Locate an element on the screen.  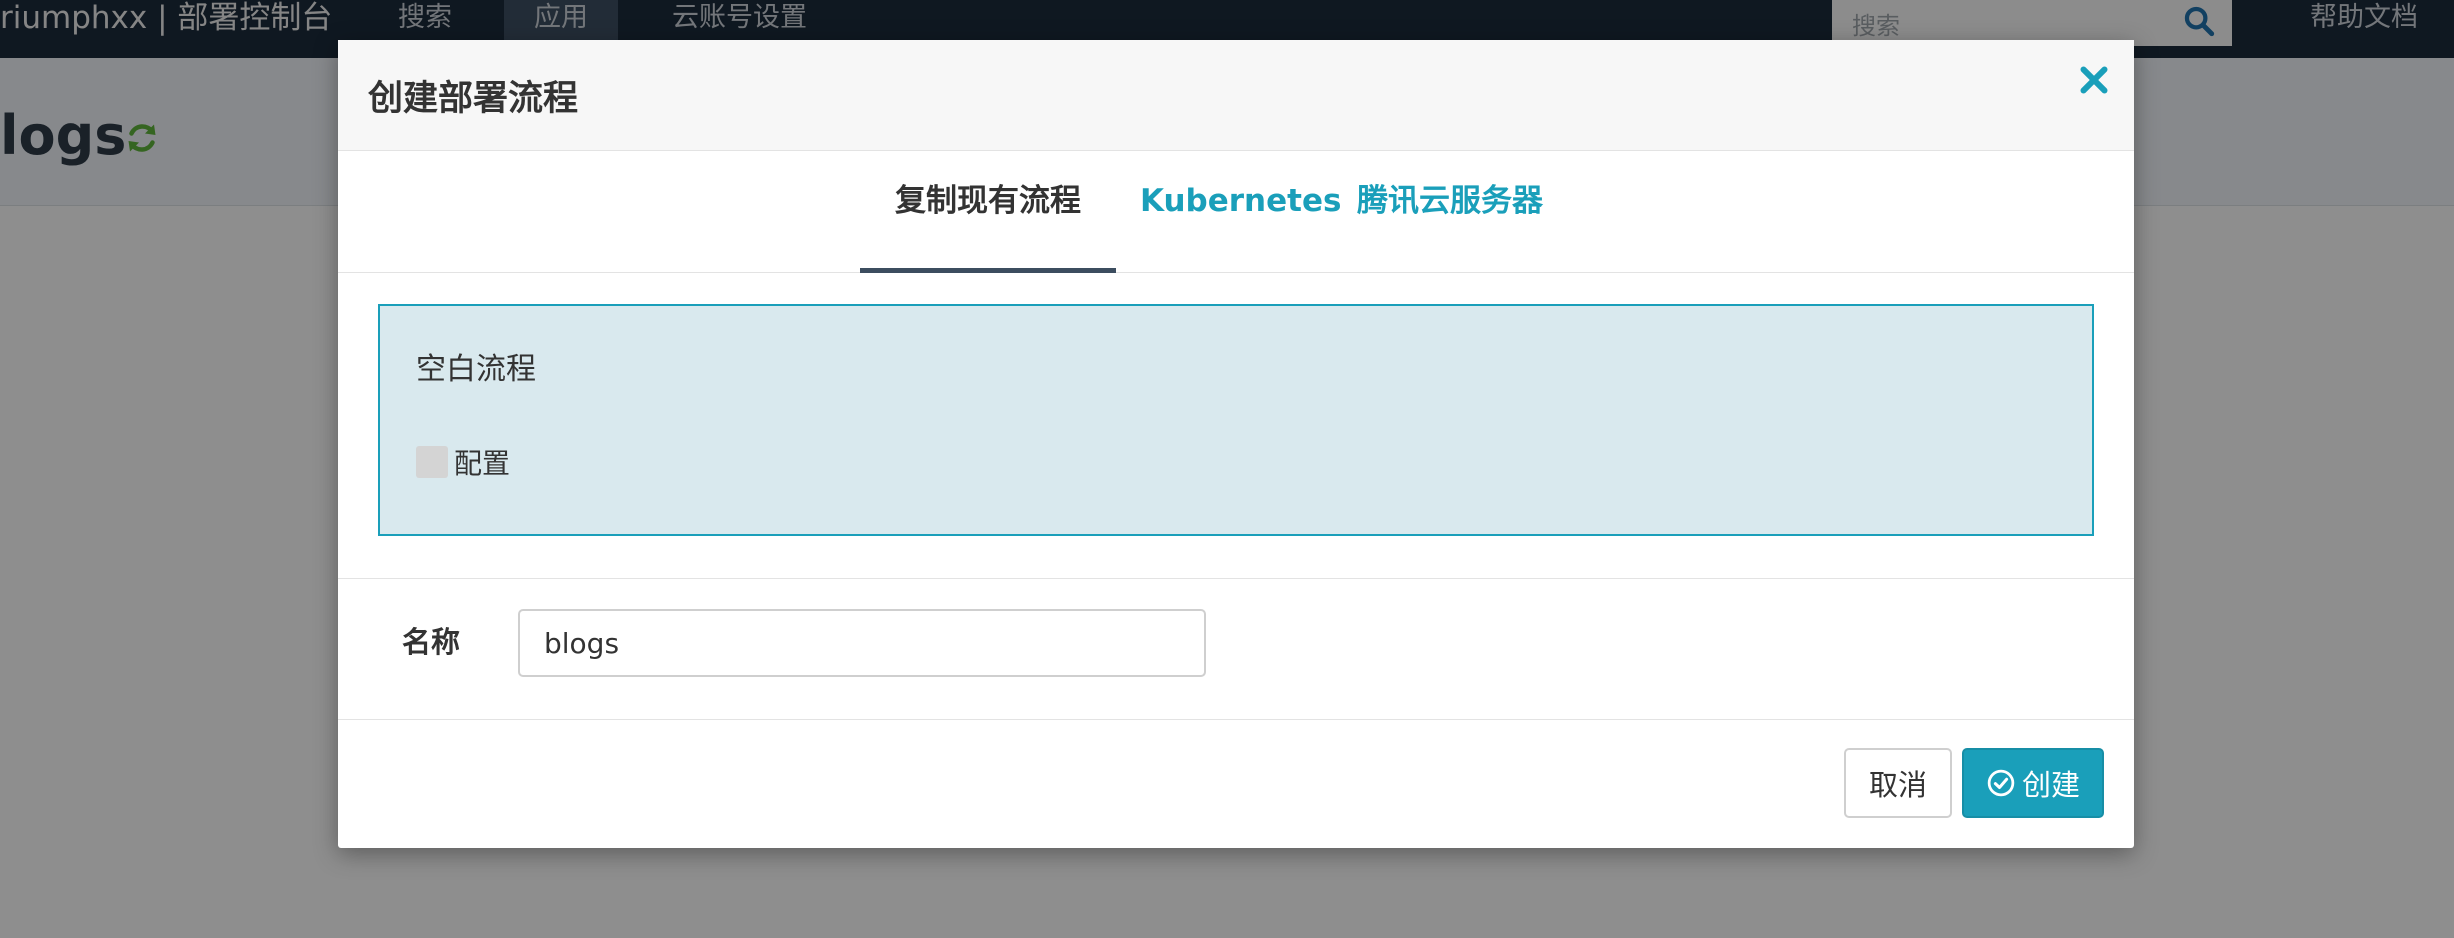
stage-label: 配置 is located at coordinates (482, 463).